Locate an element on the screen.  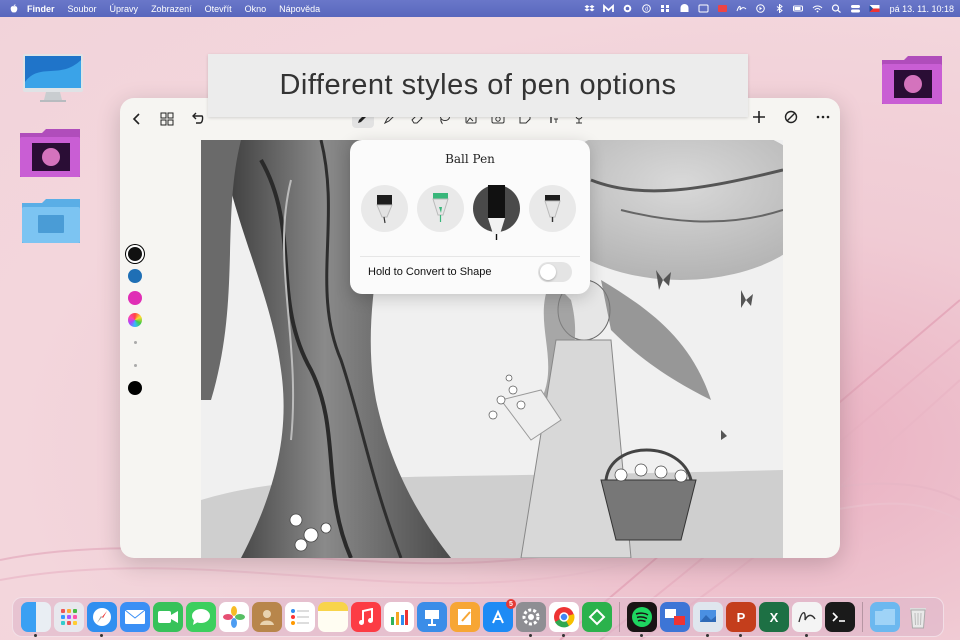
gear-icon is located at coordinates (531, 617).